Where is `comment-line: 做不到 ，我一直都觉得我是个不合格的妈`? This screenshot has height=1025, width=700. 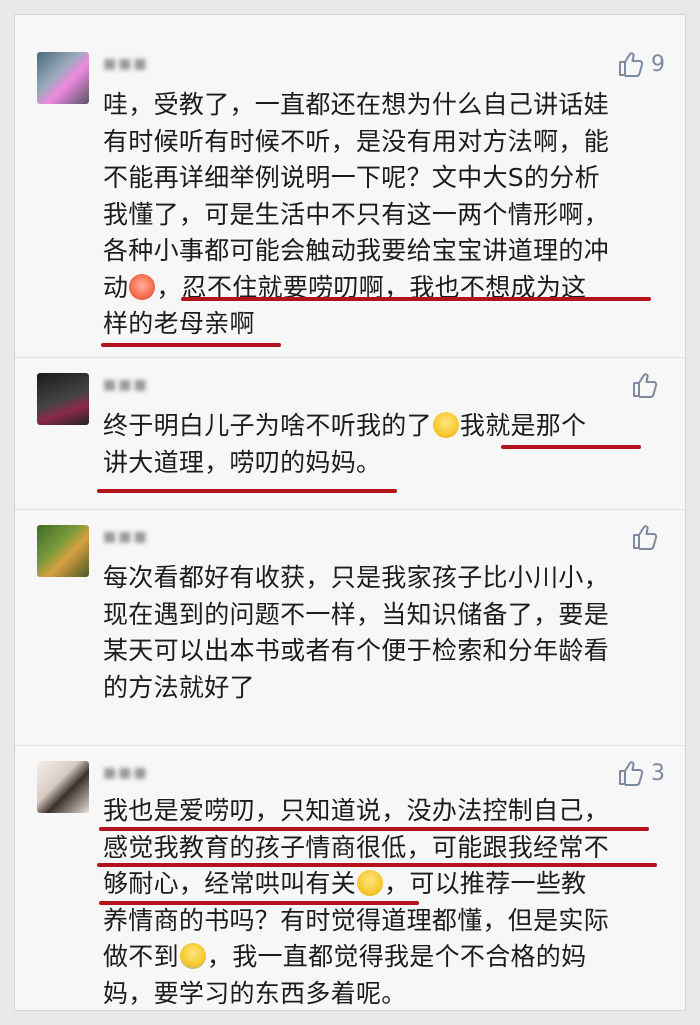
comment-line: 做不到 ，我一直都觉得我是个不合格的妈 is located at coordinates (383, 957).